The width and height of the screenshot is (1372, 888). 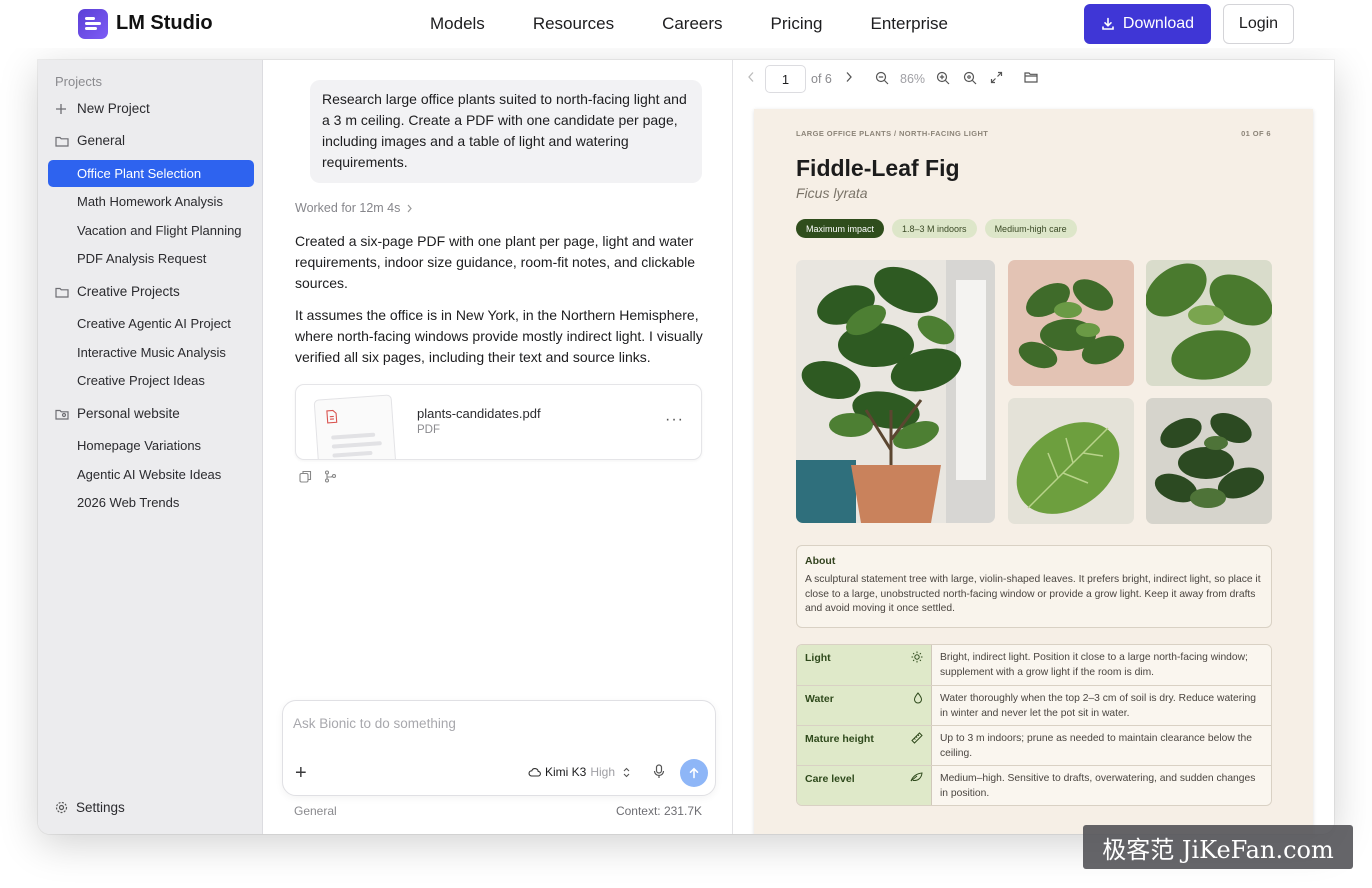 I want to click on new-project-button: New Project, so click(x=151, y=108).